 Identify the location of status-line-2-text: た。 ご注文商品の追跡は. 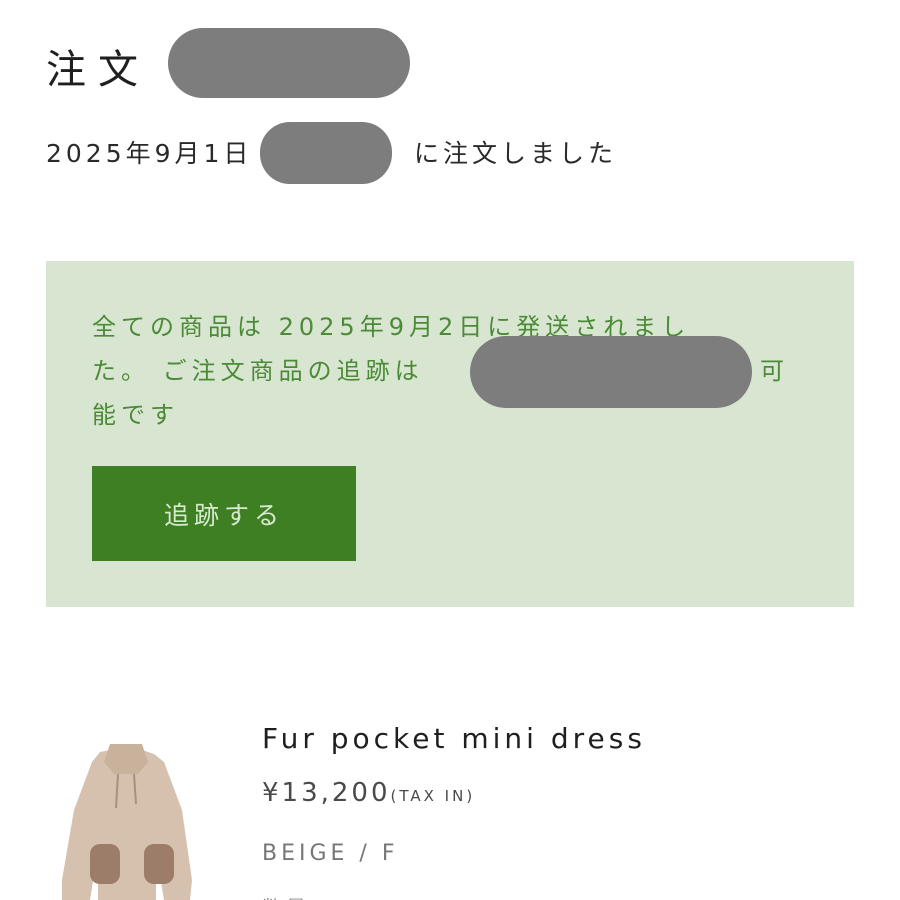
(258, 371).